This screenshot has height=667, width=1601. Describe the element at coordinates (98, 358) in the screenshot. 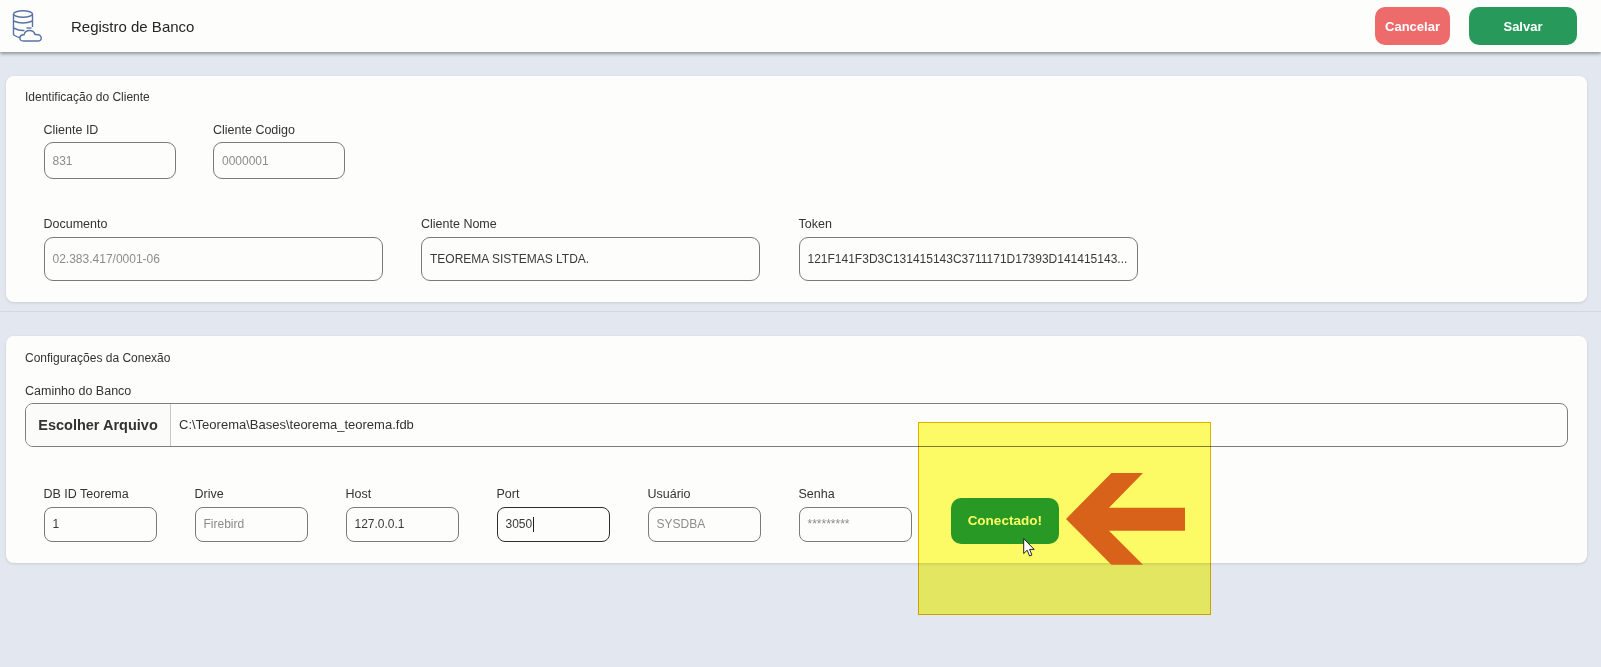

I see `section-title: Configurações da Conexão` at that location.